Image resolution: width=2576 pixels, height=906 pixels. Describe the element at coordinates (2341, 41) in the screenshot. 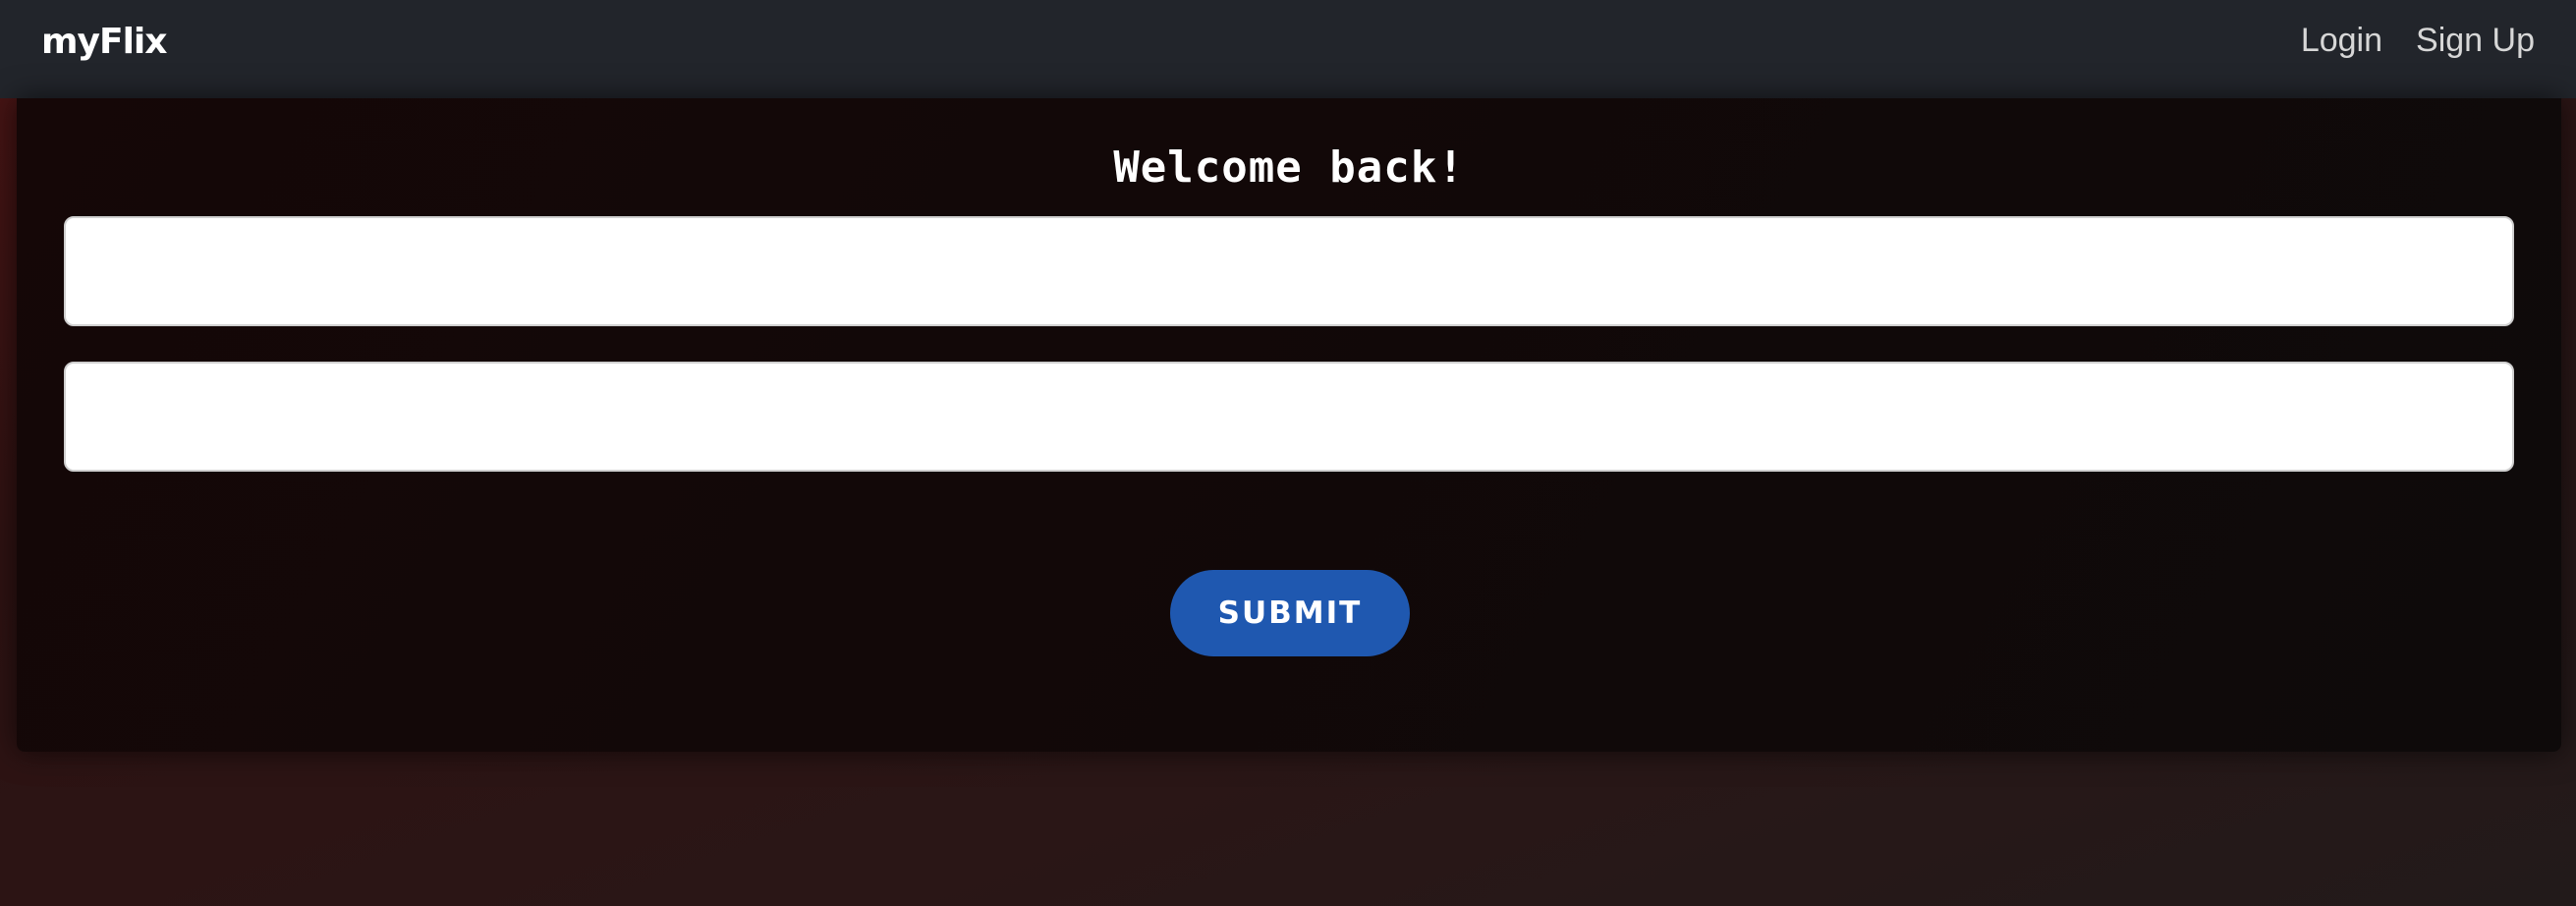

I see `nav-link-login: Login` at that location.